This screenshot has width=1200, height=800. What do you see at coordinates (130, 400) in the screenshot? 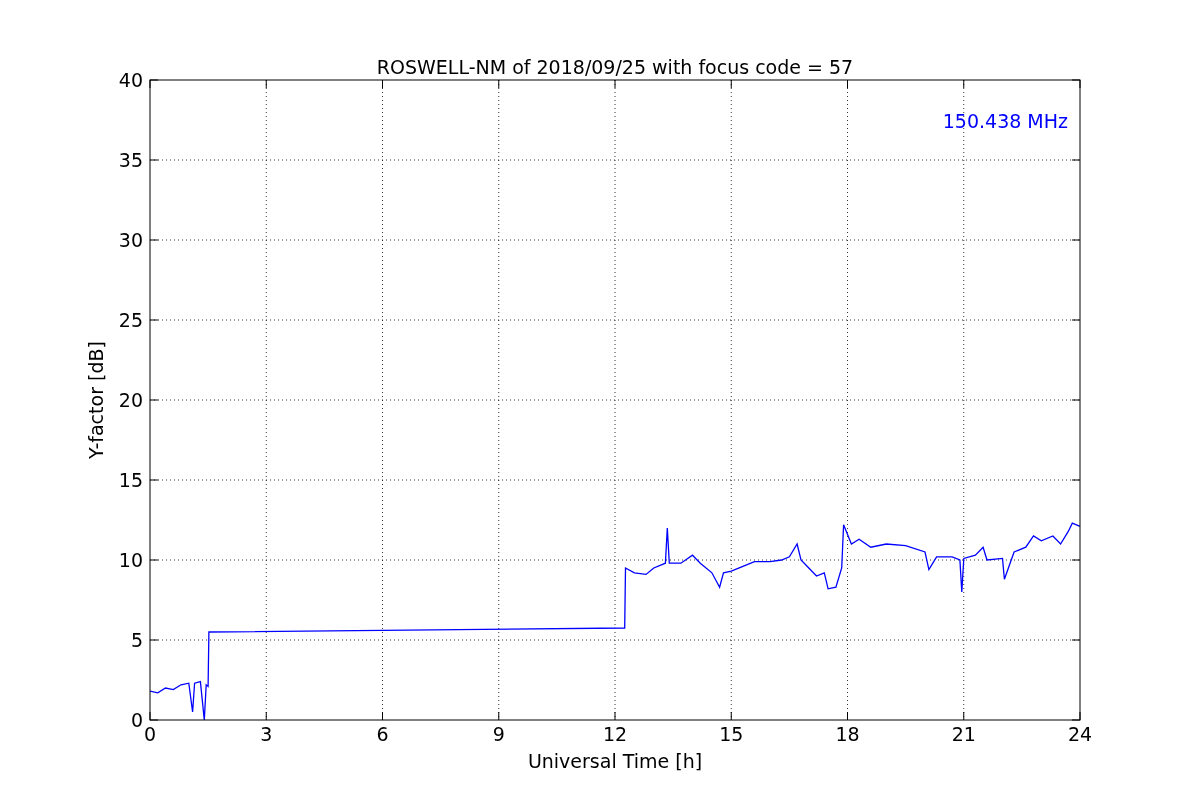
I see `y-tick-label: 20` at bounding box center [130, 400].